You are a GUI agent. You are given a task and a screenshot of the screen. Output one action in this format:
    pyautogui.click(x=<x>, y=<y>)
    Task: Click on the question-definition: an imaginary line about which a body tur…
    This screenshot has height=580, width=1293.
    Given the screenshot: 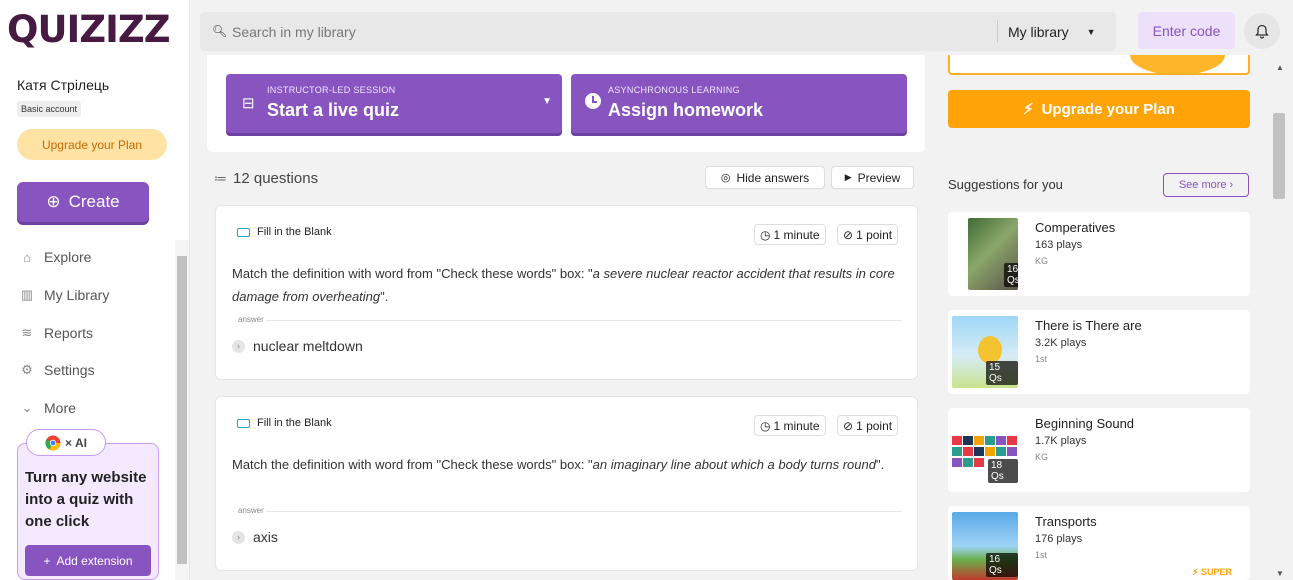 What is the action you would take?
    pyautogui.click(x=734, y=464)
    